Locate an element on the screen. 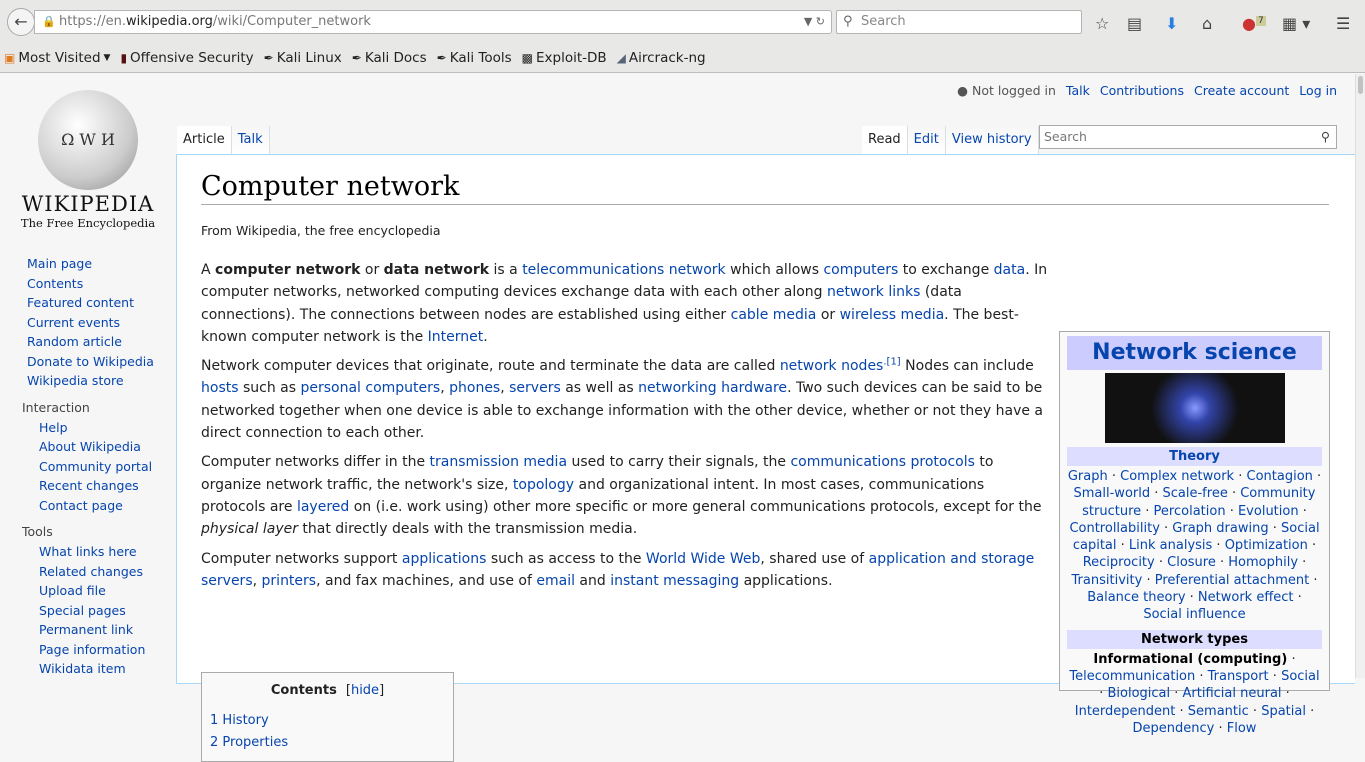 The height and width of the screenshot is (762, 1365). infobox-link: Transport is located at coordinates (1238, 676).